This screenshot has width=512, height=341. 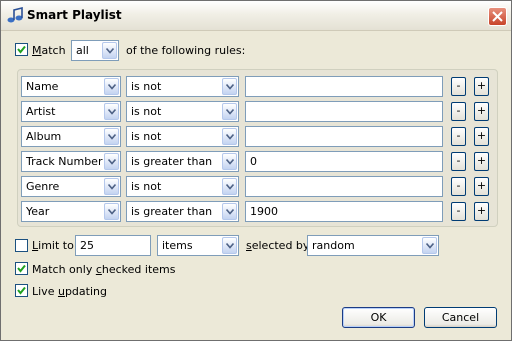 I want to click on rule-value-text: 0, so click(x=253, y=161).